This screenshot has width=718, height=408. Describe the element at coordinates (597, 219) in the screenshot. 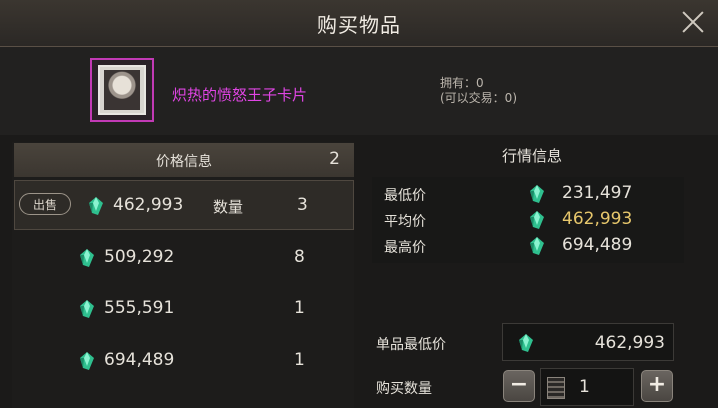

I see `market-value: 462,993` at that location.